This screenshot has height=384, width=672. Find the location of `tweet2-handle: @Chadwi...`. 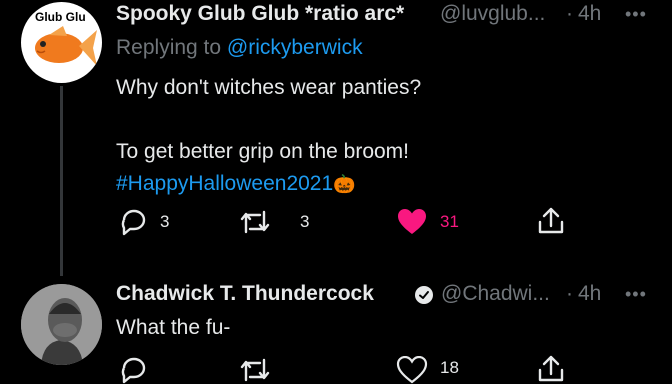

tweet2-handle: @Chadwi... is located at coordinates (495, 294).